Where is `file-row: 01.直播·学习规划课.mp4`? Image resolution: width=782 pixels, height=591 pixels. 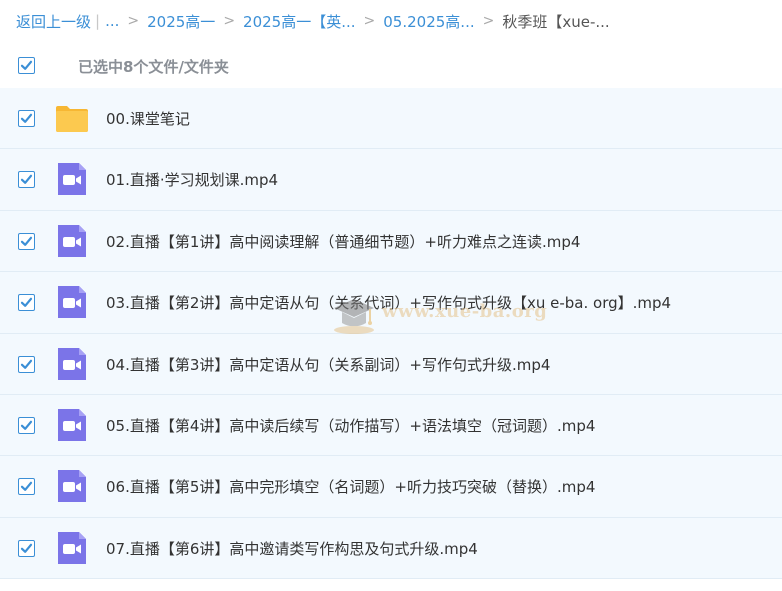
file-row: 01.直播·学习规划课.mp4 is located at coordinates (391, 180).